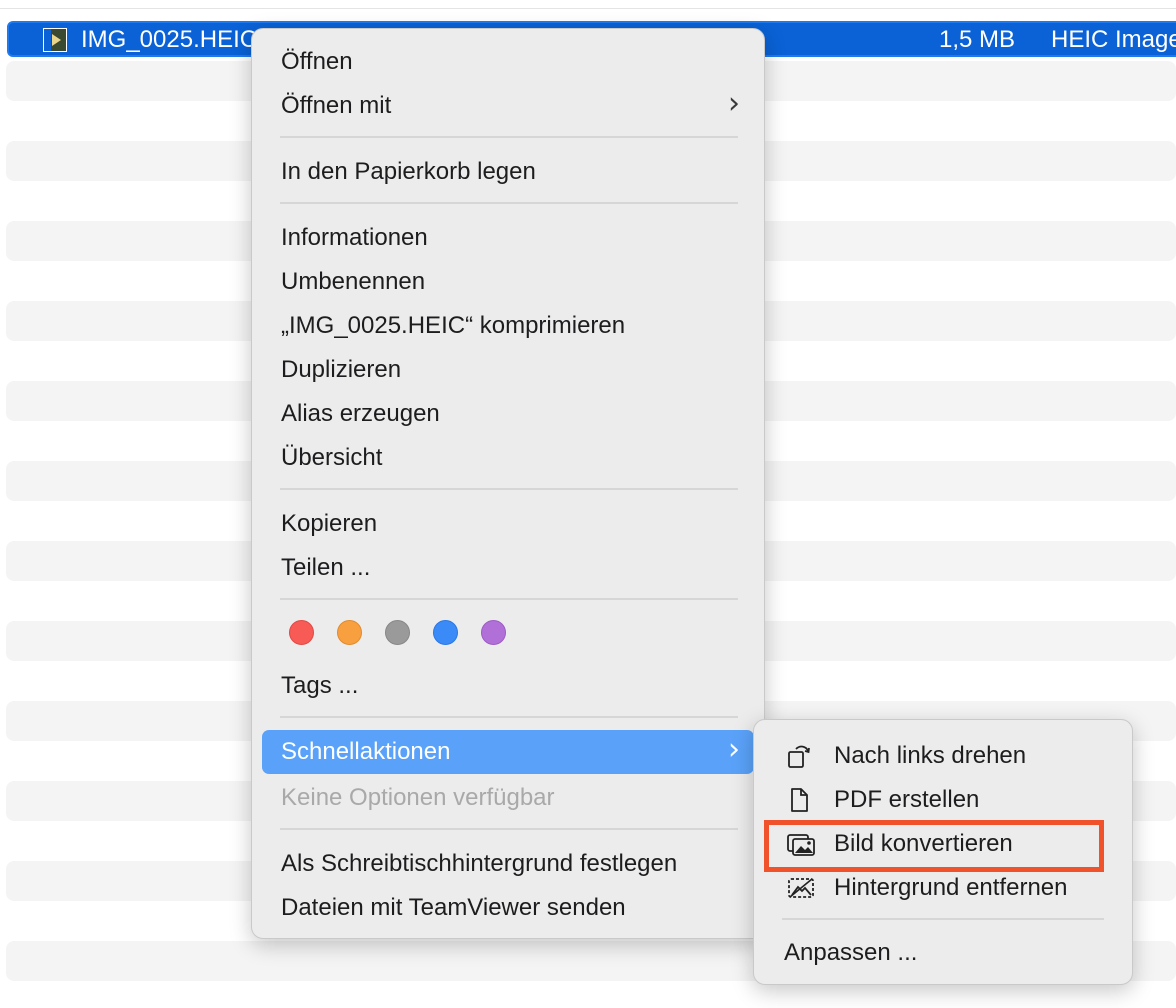  Describe the element at coordinates (317, 61) in the screenshot. I see `menu-item-label: Öffnen` at that location.